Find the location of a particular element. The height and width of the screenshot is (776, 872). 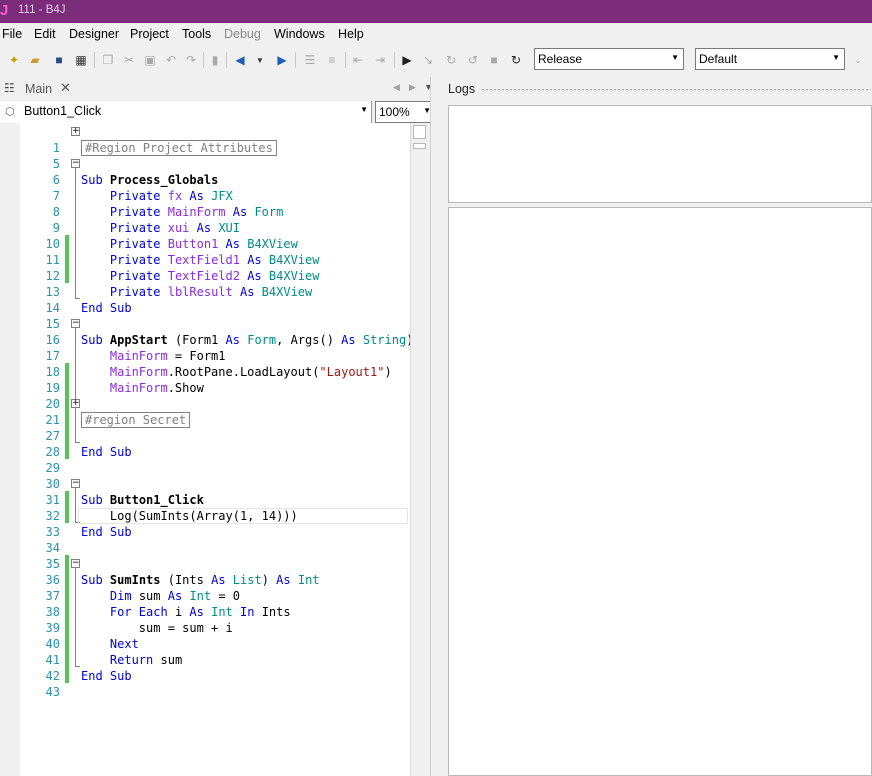

tab-main-label: Main is located at coordinates (39, 89).